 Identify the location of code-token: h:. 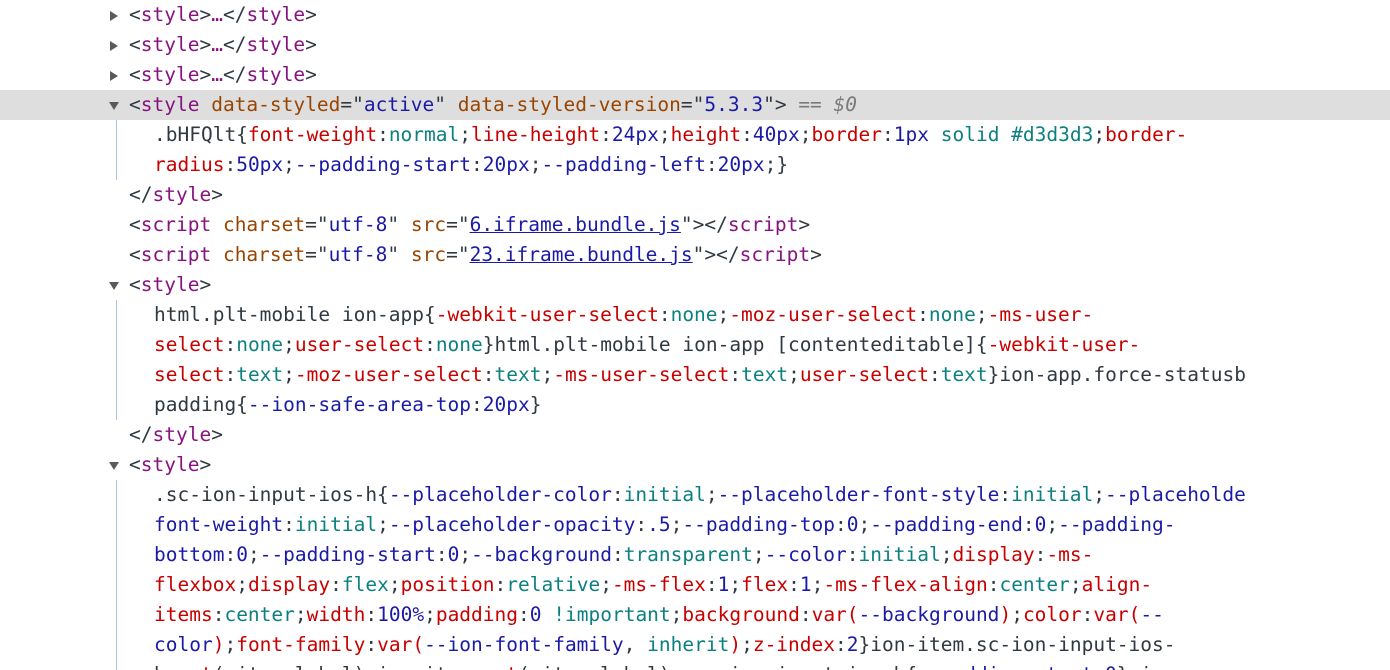
(165, 666).